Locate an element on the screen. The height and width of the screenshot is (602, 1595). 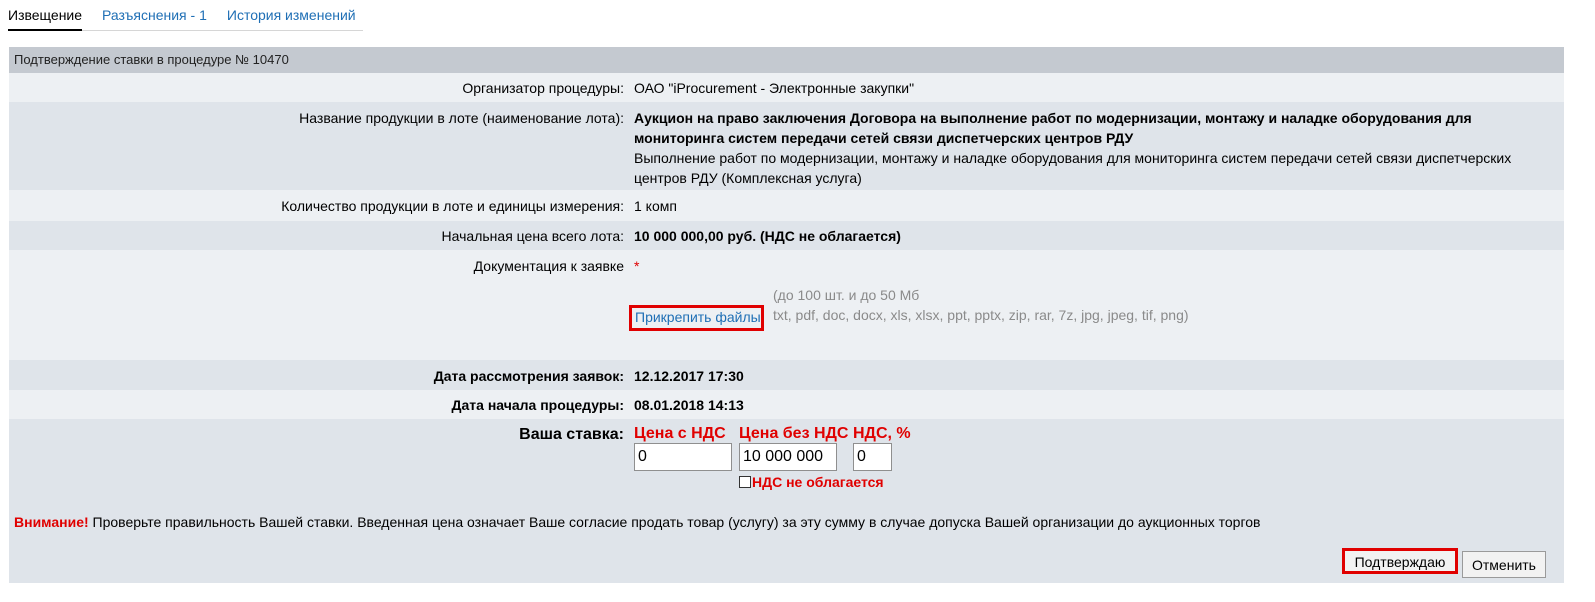
panel-header: Подтверждение ставки в процедуре № 10470 is located at coordinates (786, 60).